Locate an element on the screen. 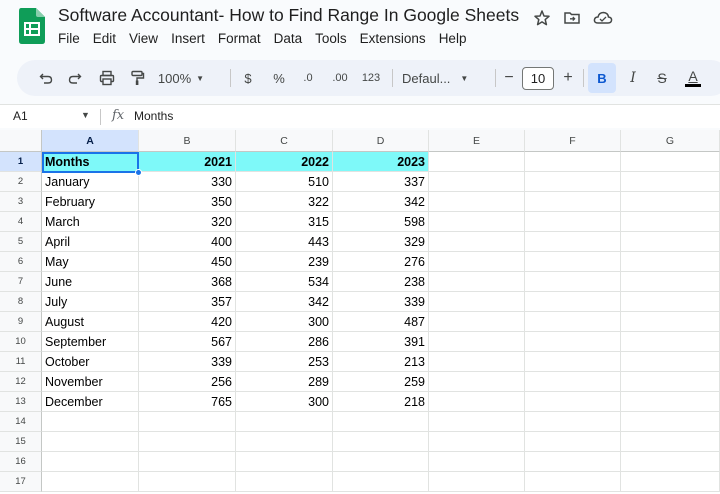 This screenshot has width=720, height=494. menu-format: Format is located at coordinates (239, 38).